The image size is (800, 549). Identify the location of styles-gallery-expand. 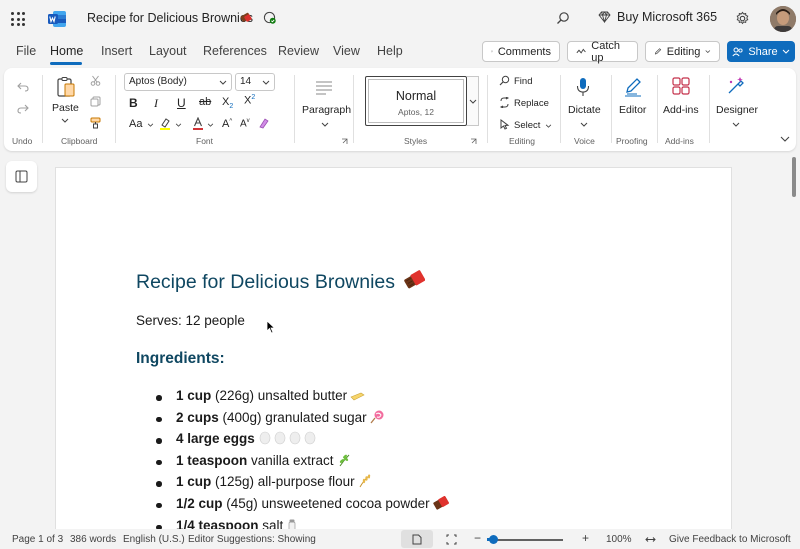
(473, 101).